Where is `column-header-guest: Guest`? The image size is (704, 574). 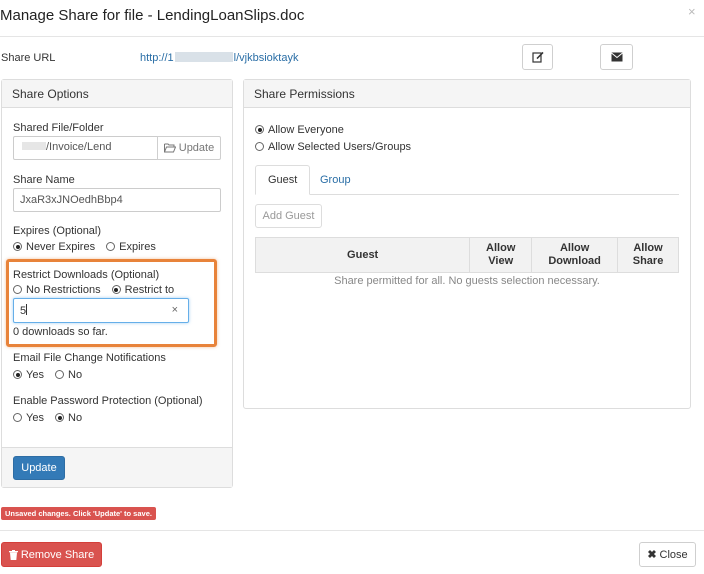
column-header-guest: Guest is located at coordinates (362, 255).